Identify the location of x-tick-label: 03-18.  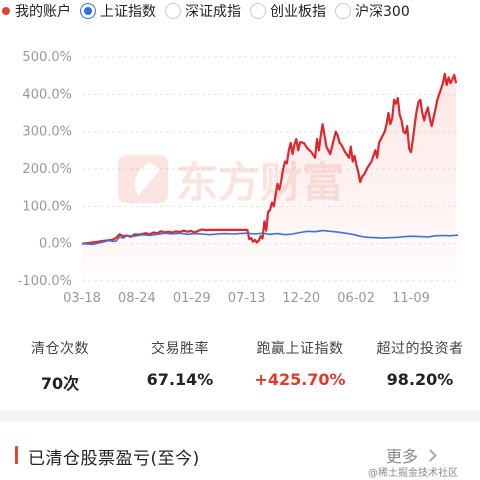
(82, 298).